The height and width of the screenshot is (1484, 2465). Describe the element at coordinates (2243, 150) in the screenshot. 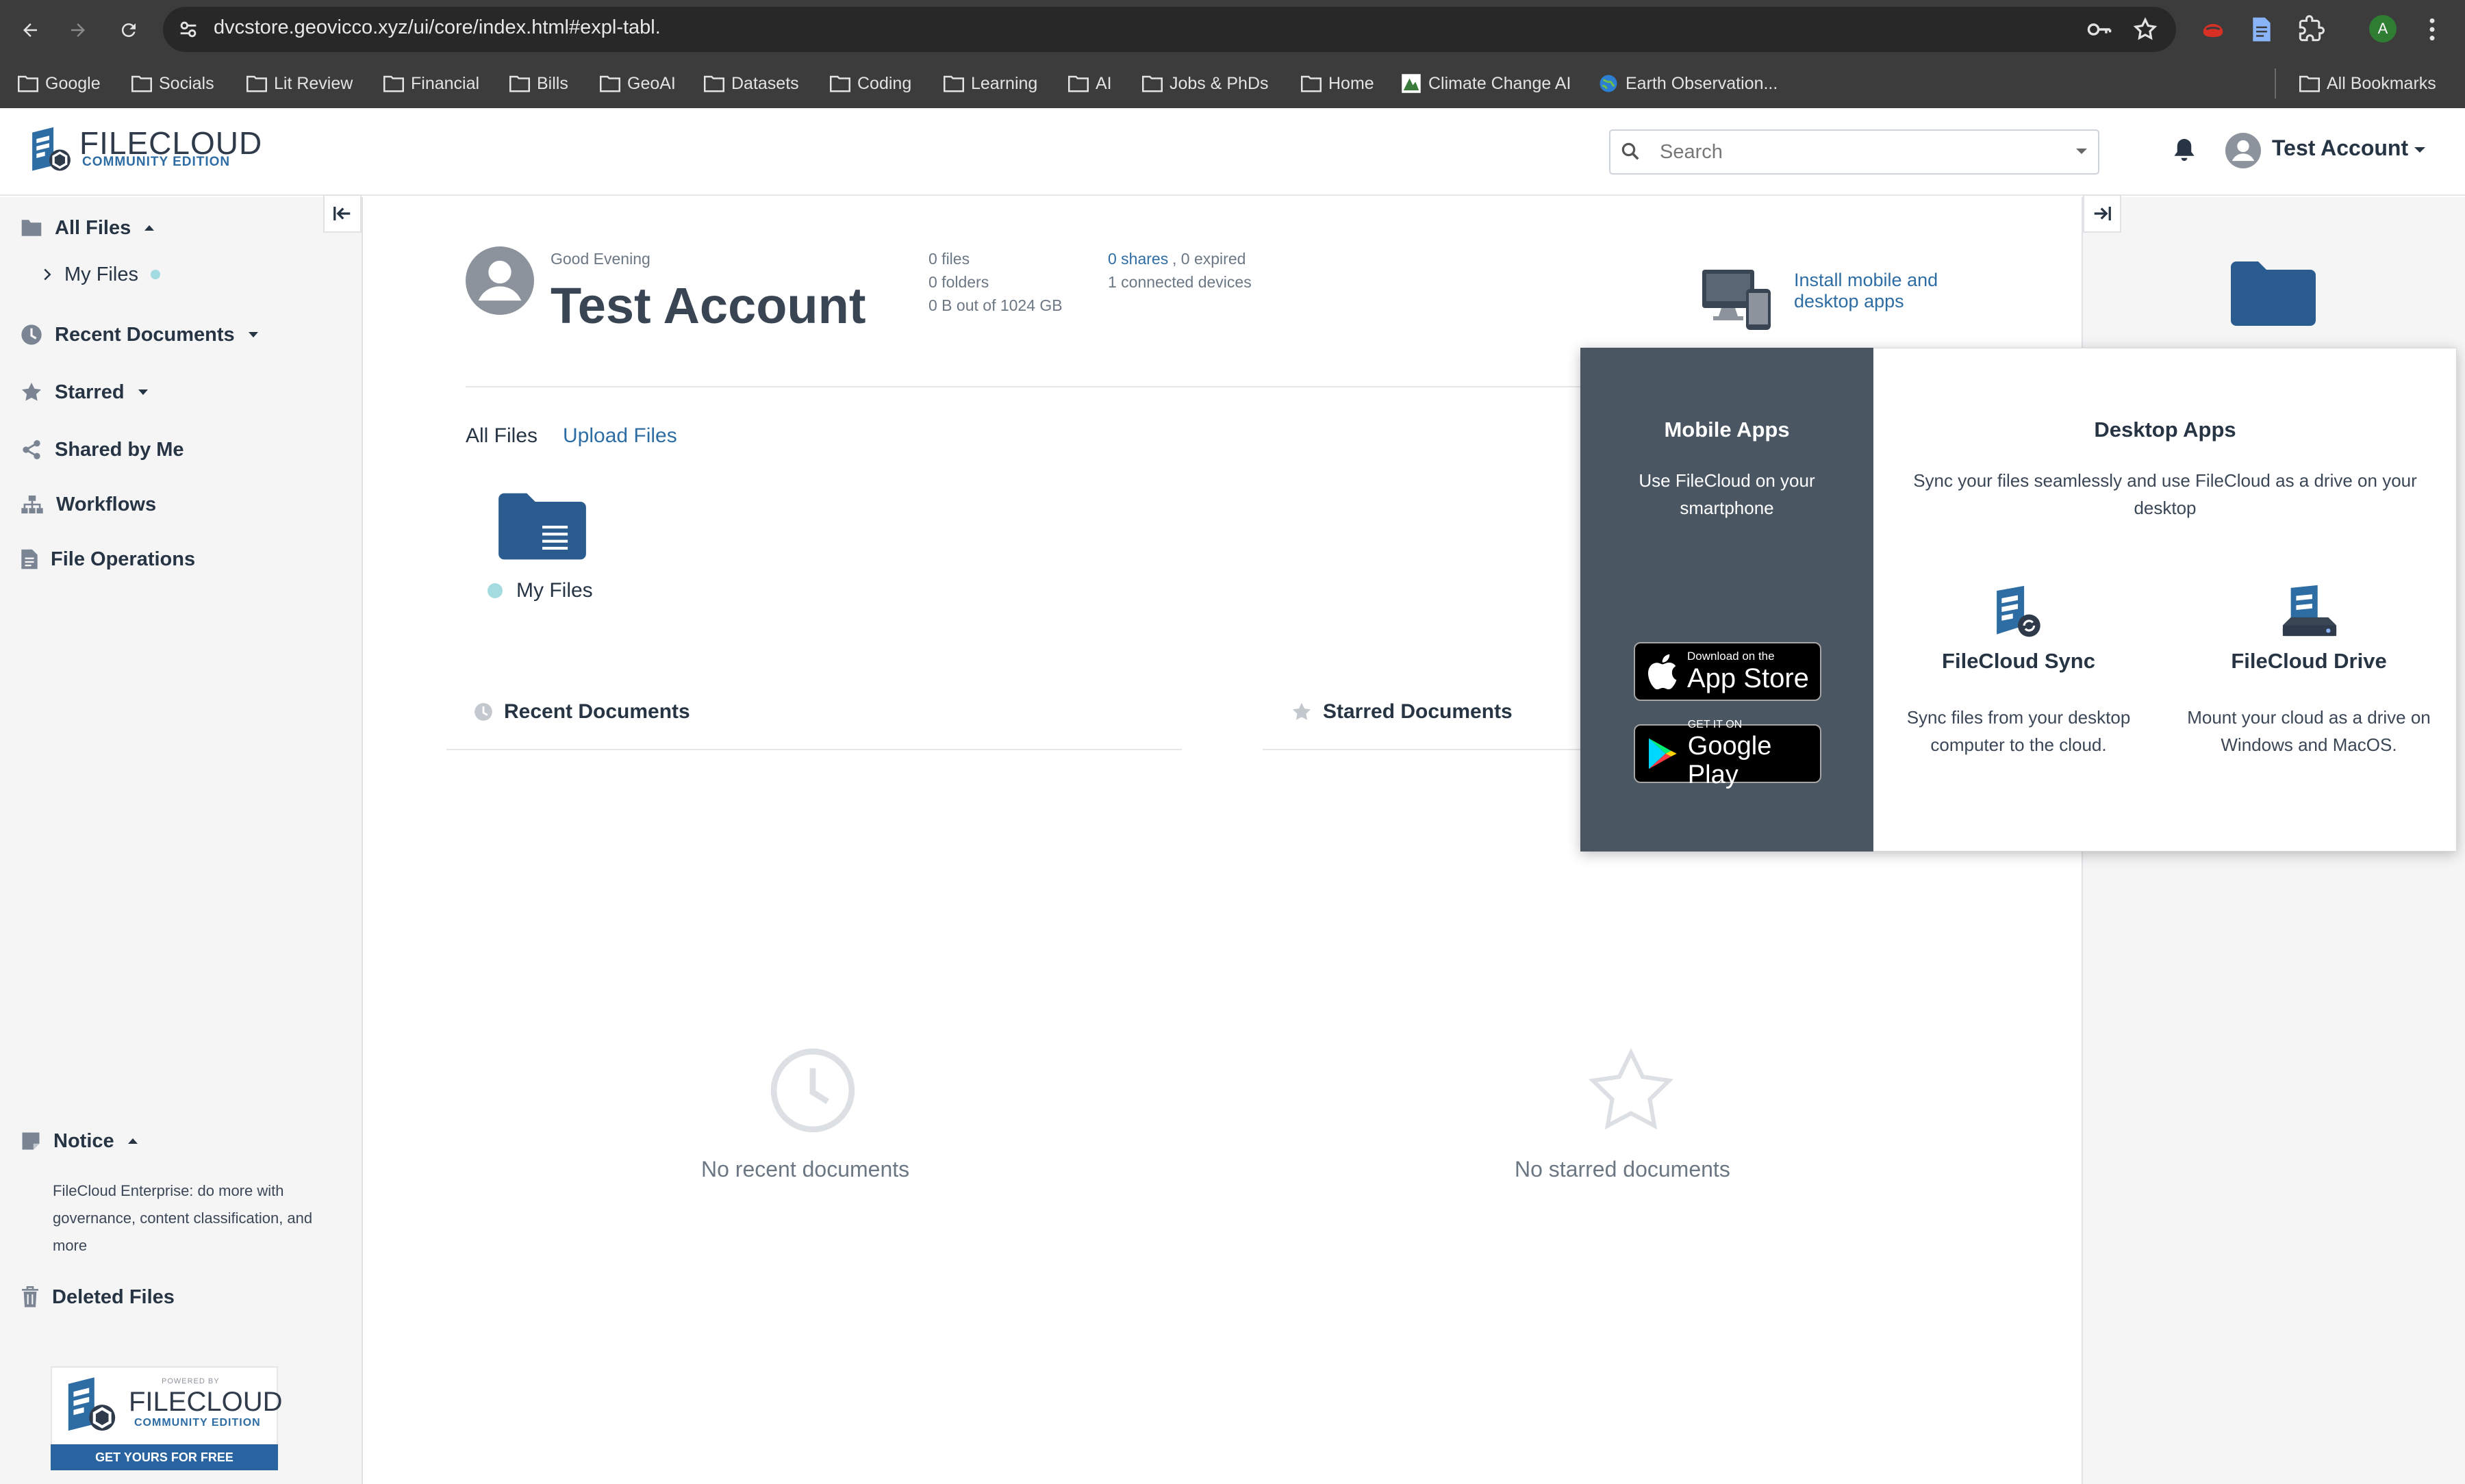

I see `account-avatar-icon` at that location.